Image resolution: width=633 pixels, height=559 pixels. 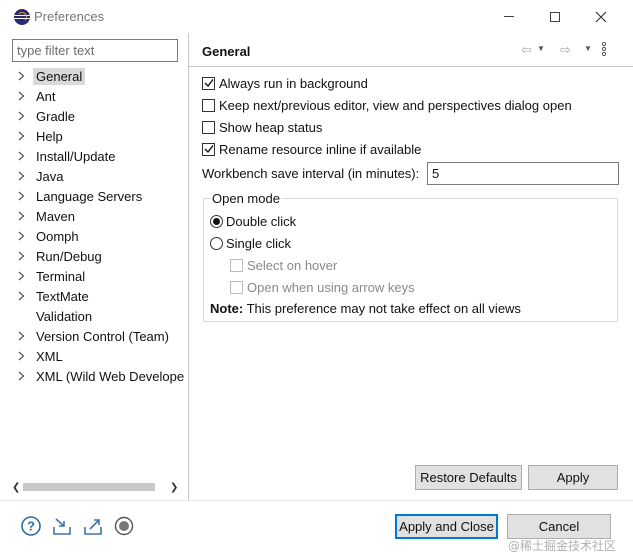 I want to click on page-header: General ⇦ ▼ ⇨ ▼, so click(x=411, y=49).